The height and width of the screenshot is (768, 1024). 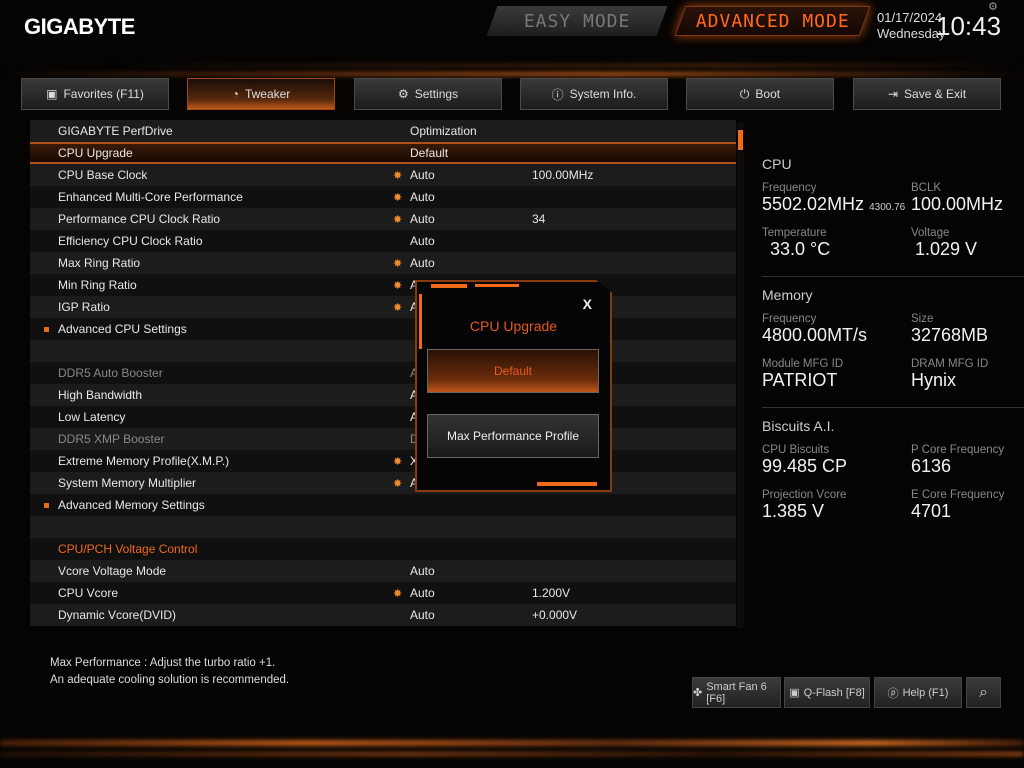 What do you see at coordinates (436, 94) in the screenshot?
I see `tab-label: Settings` at bounding box center [436, 94].